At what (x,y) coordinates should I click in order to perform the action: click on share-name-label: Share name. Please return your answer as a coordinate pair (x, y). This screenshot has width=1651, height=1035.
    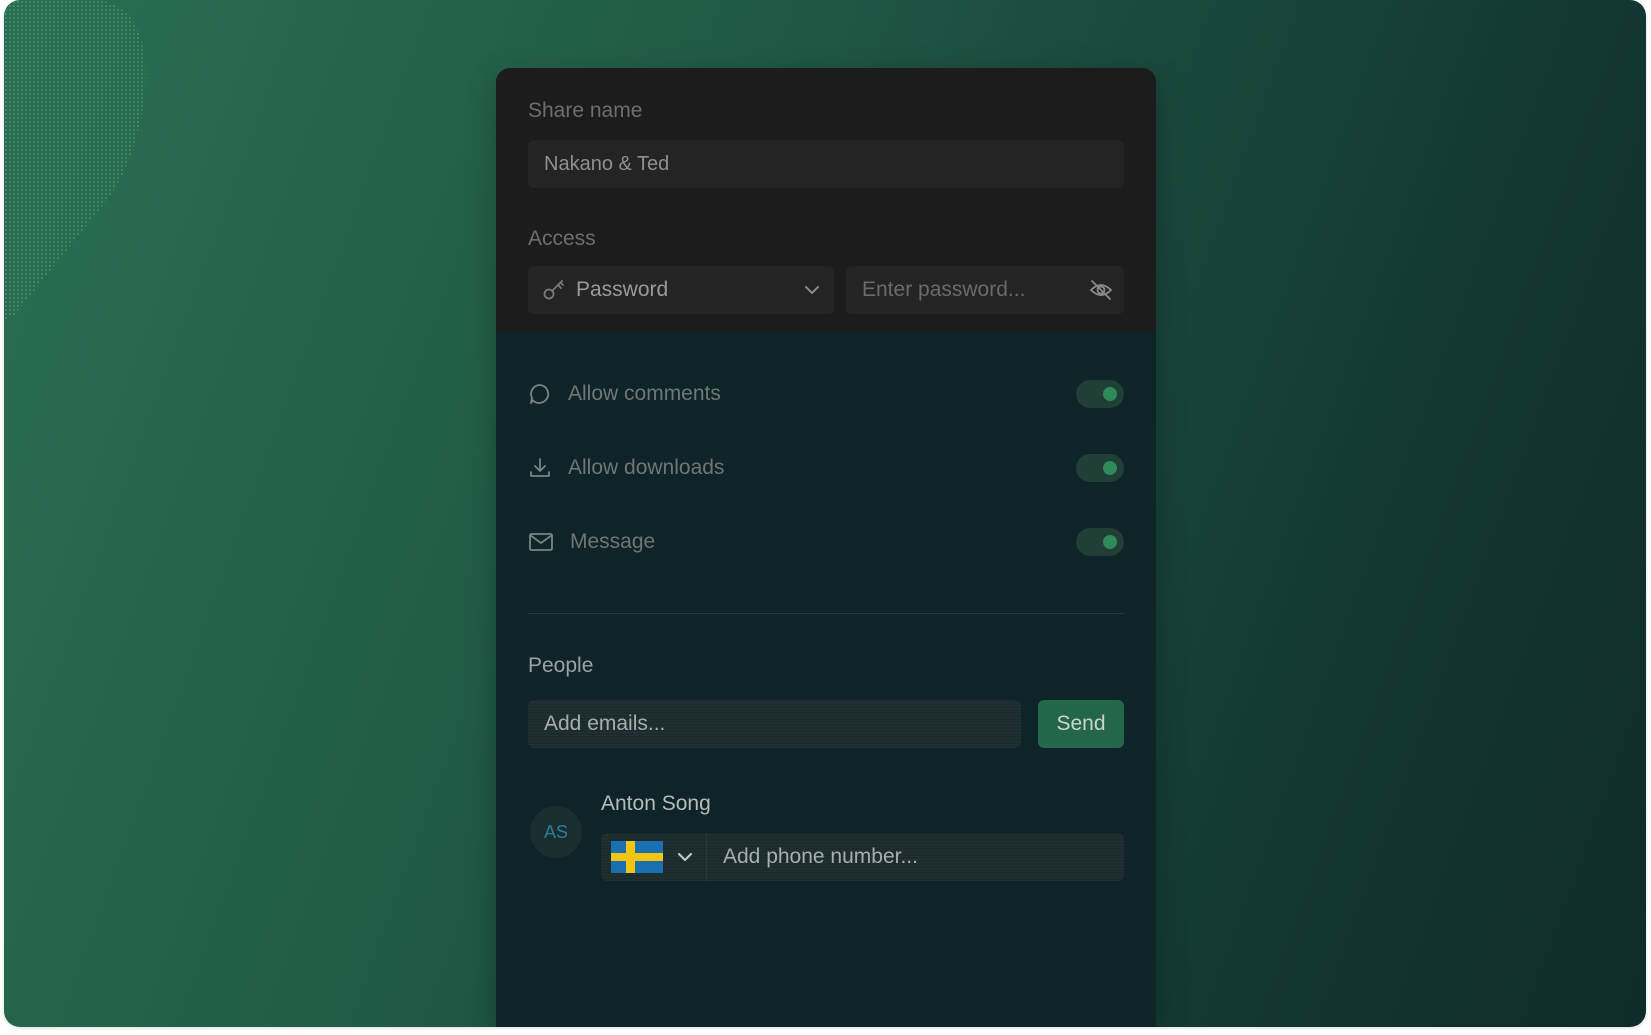
    Looking at the image, I should click on (585, 110).